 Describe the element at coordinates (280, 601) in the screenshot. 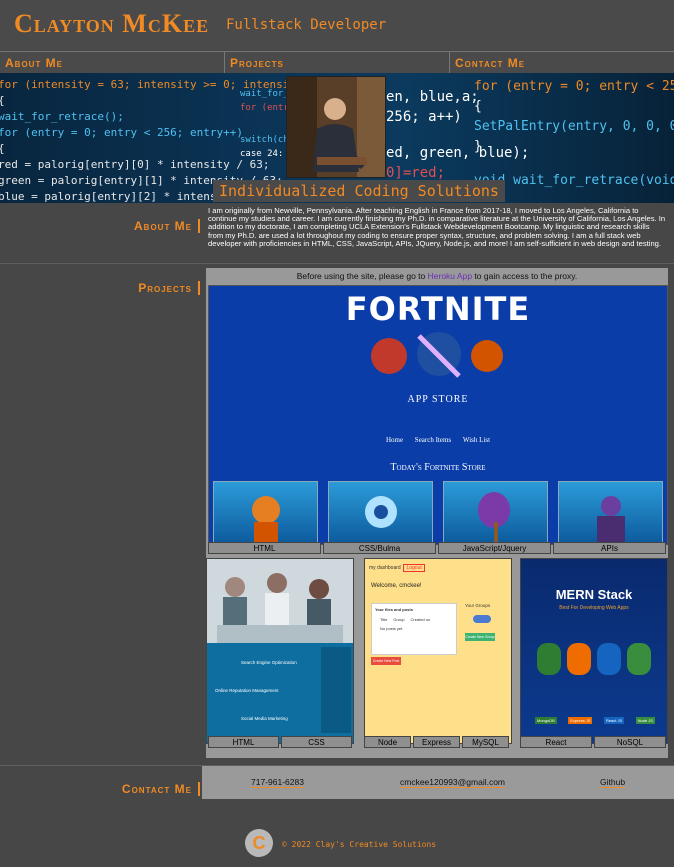

I see `team-photo` at that location.